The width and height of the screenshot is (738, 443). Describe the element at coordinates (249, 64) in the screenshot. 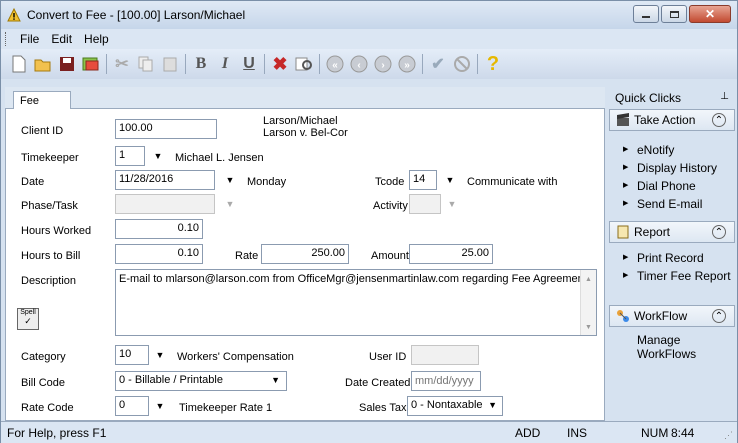

I see `underline-icon: U` at that location.